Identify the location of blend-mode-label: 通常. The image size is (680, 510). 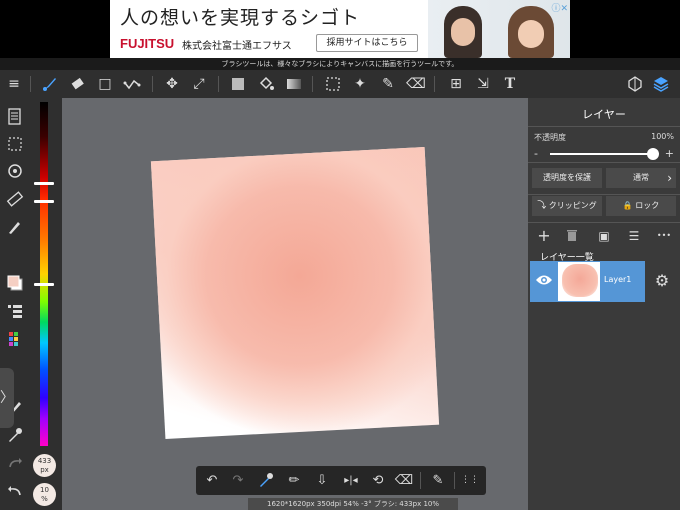
(641, 177).